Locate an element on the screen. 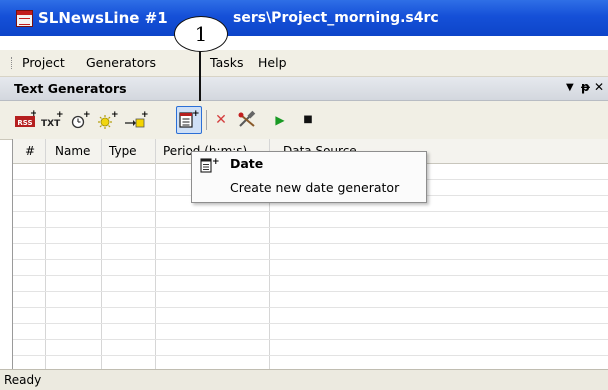 This screenshot has width=608, height=390. status-bar: Ready is located at coordinates (304, 379).